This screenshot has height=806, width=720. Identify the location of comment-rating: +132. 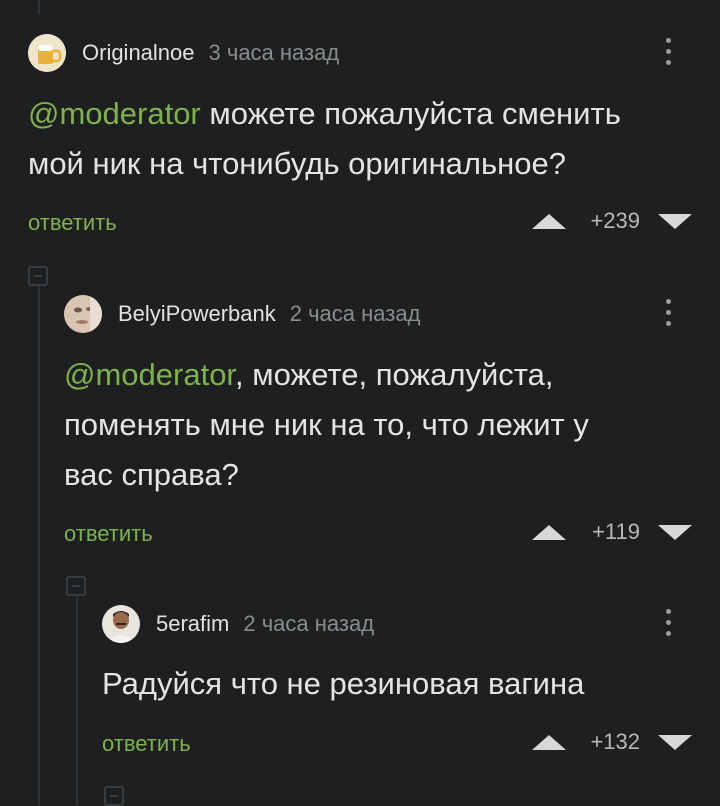
(612, 742).